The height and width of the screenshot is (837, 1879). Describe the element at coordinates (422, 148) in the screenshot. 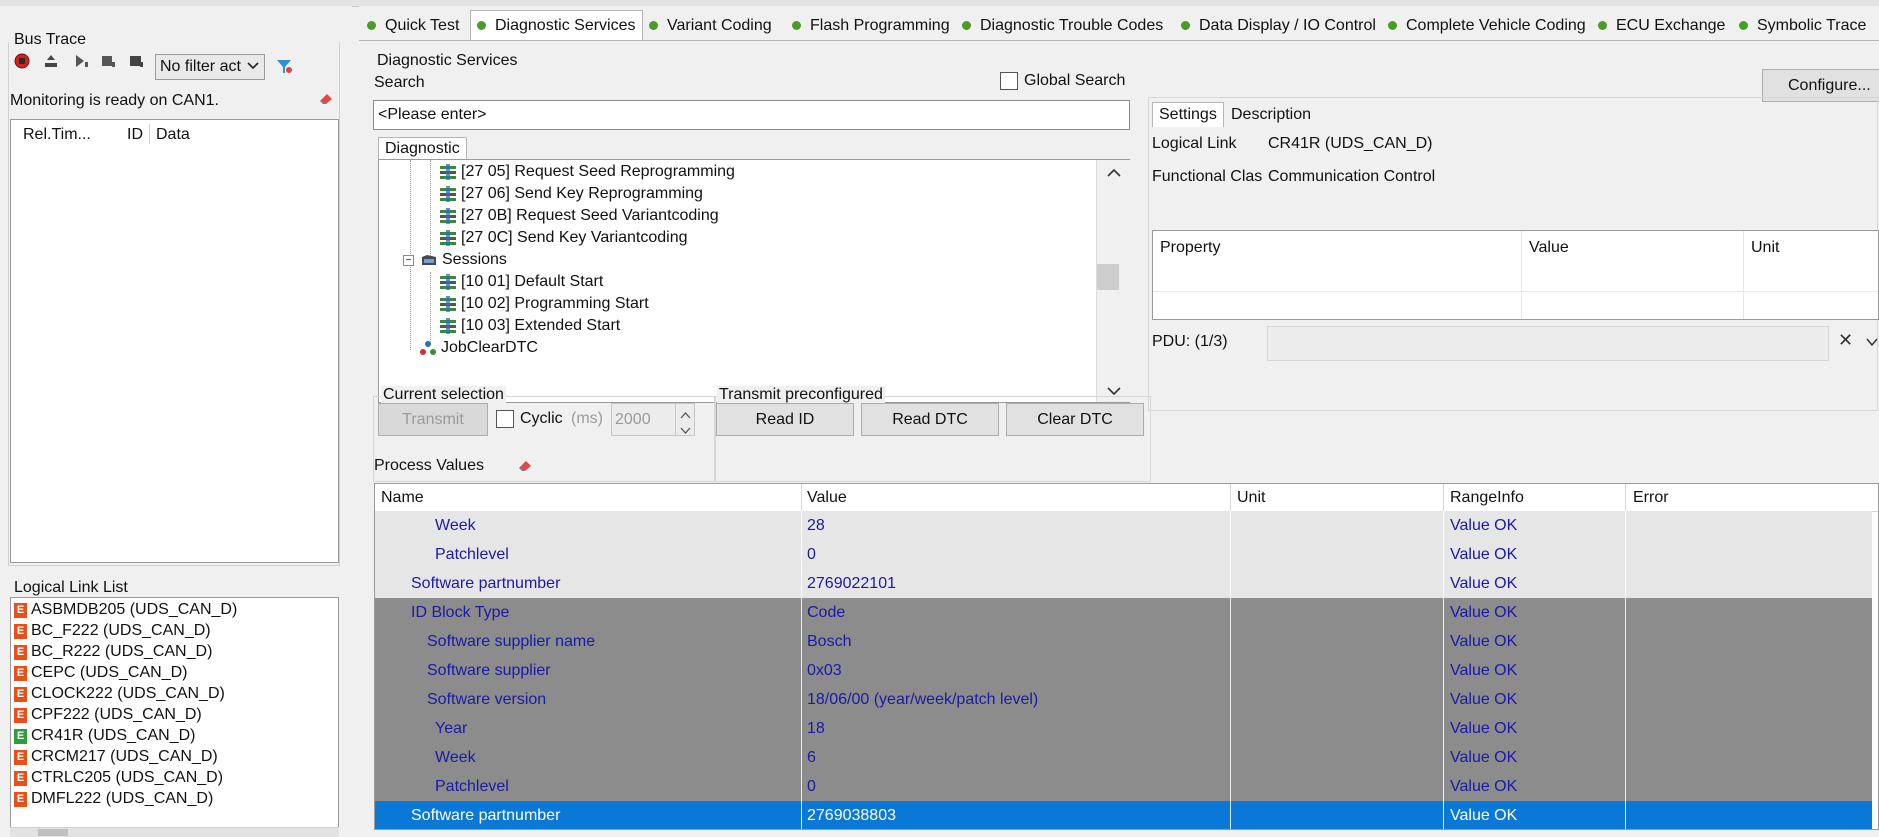

I see `tab-diagnostic: Diagnostic` at that location.